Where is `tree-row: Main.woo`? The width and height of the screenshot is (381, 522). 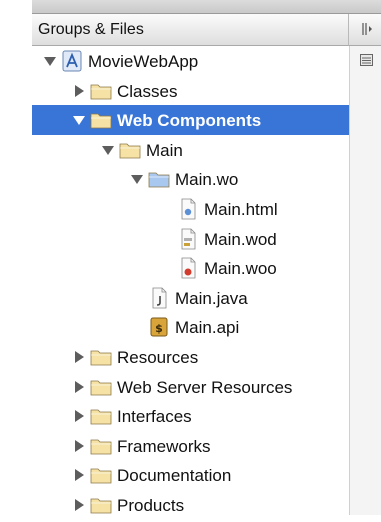 tree-row: Main.woo is located at coordinates (190, 268).